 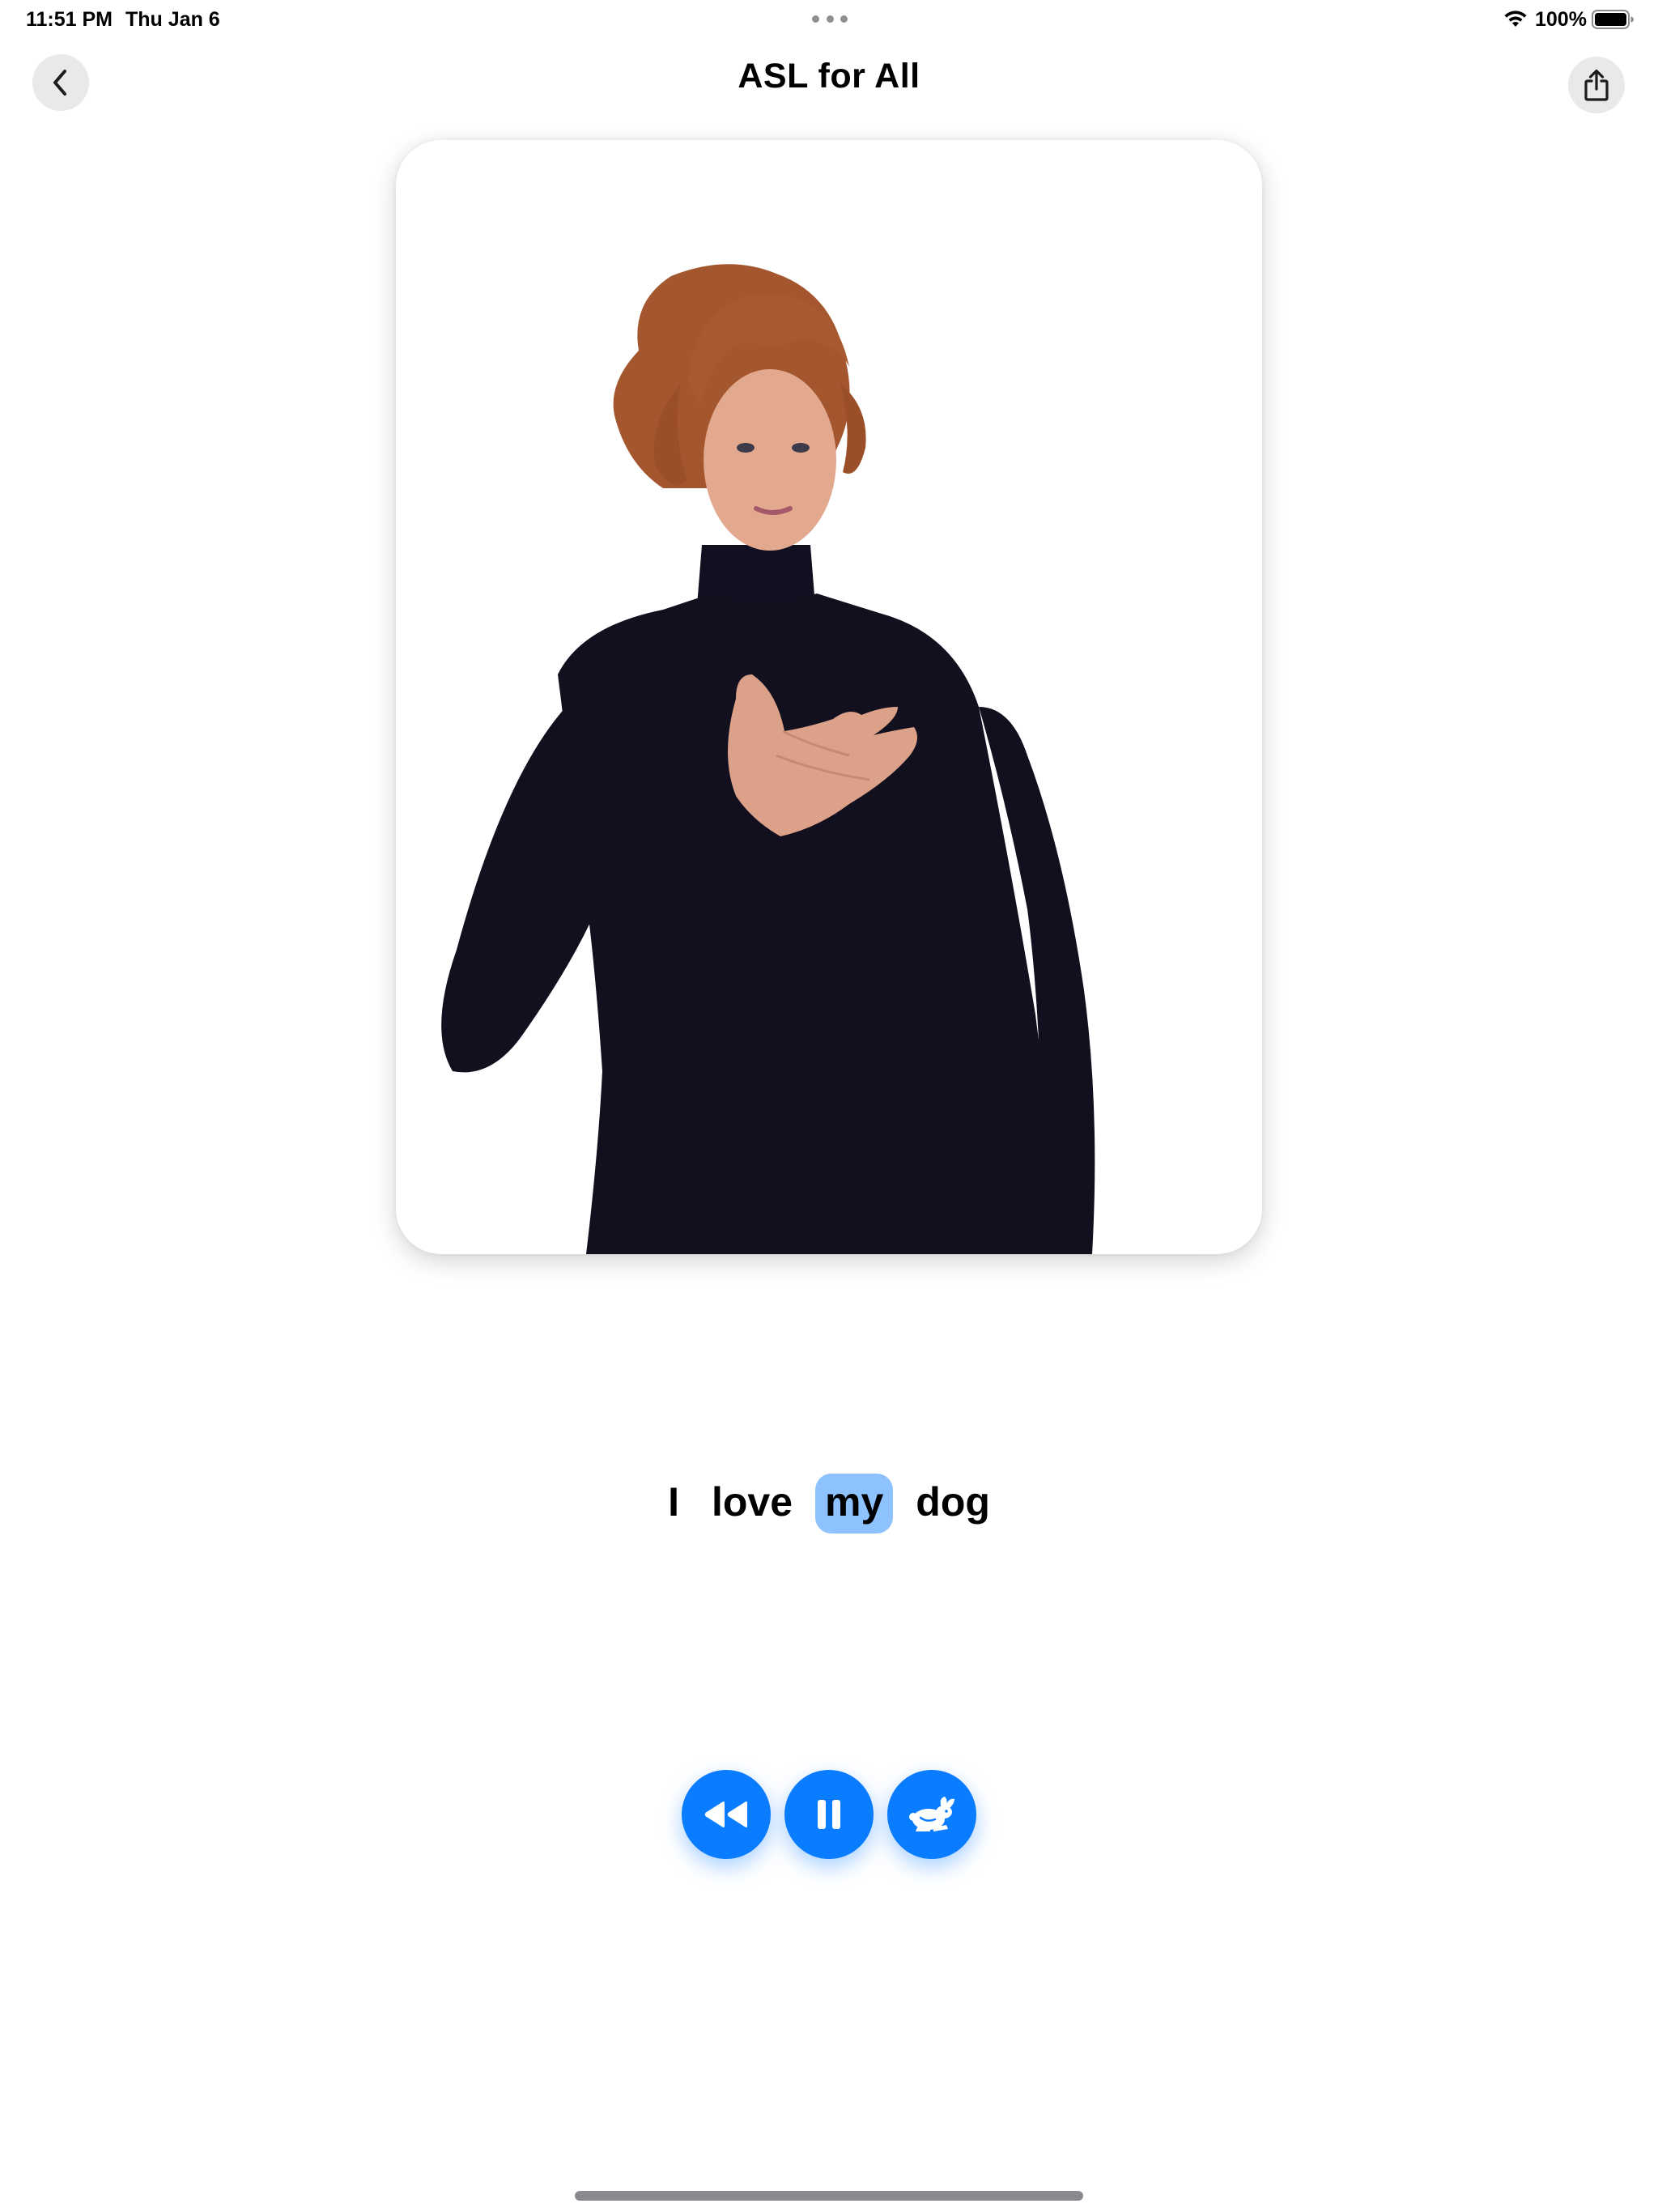 I want to click on share-button, so click(x=1596, y=85).